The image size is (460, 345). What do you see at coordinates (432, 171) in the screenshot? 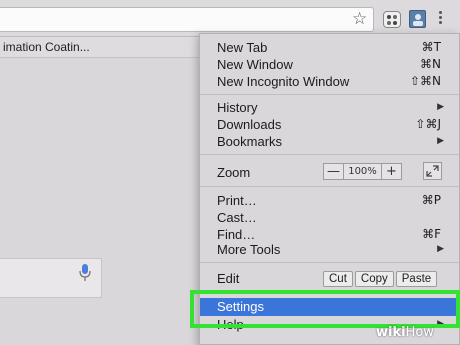
I see `fullscreen-icon` at bounding box center [432, 171].